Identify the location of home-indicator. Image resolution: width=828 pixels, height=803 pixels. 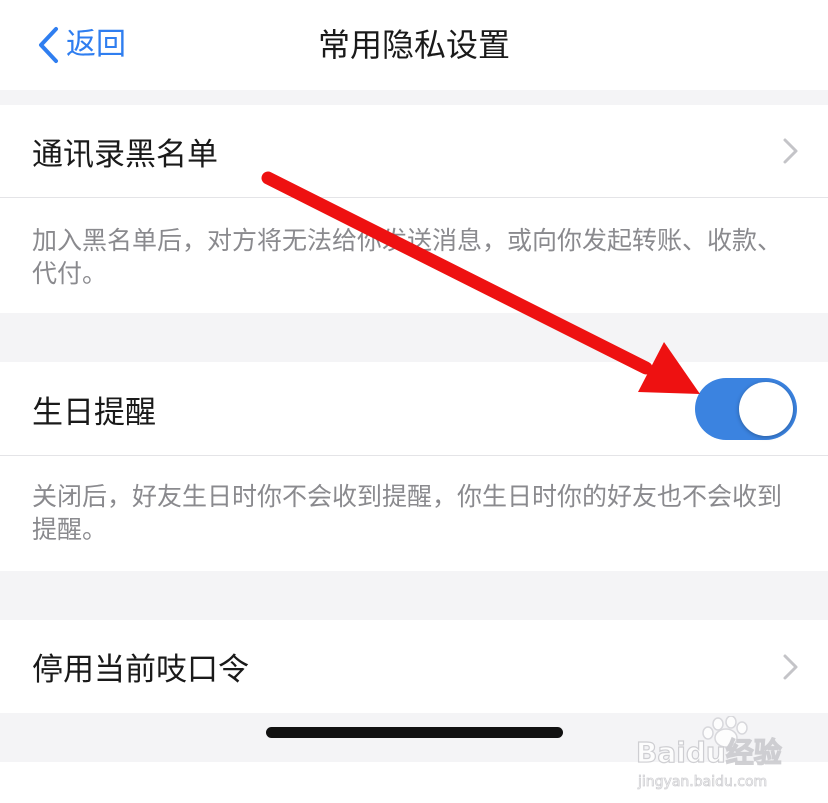
(414, 732).